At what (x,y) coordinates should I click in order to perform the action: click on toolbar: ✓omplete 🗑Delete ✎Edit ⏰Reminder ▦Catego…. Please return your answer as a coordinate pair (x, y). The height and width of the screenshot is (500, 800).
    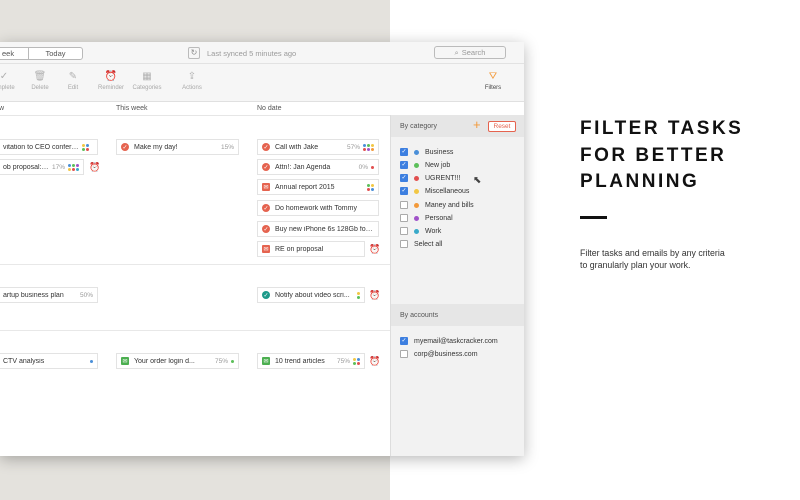
    Looking at the image, I should click on (262, 83).